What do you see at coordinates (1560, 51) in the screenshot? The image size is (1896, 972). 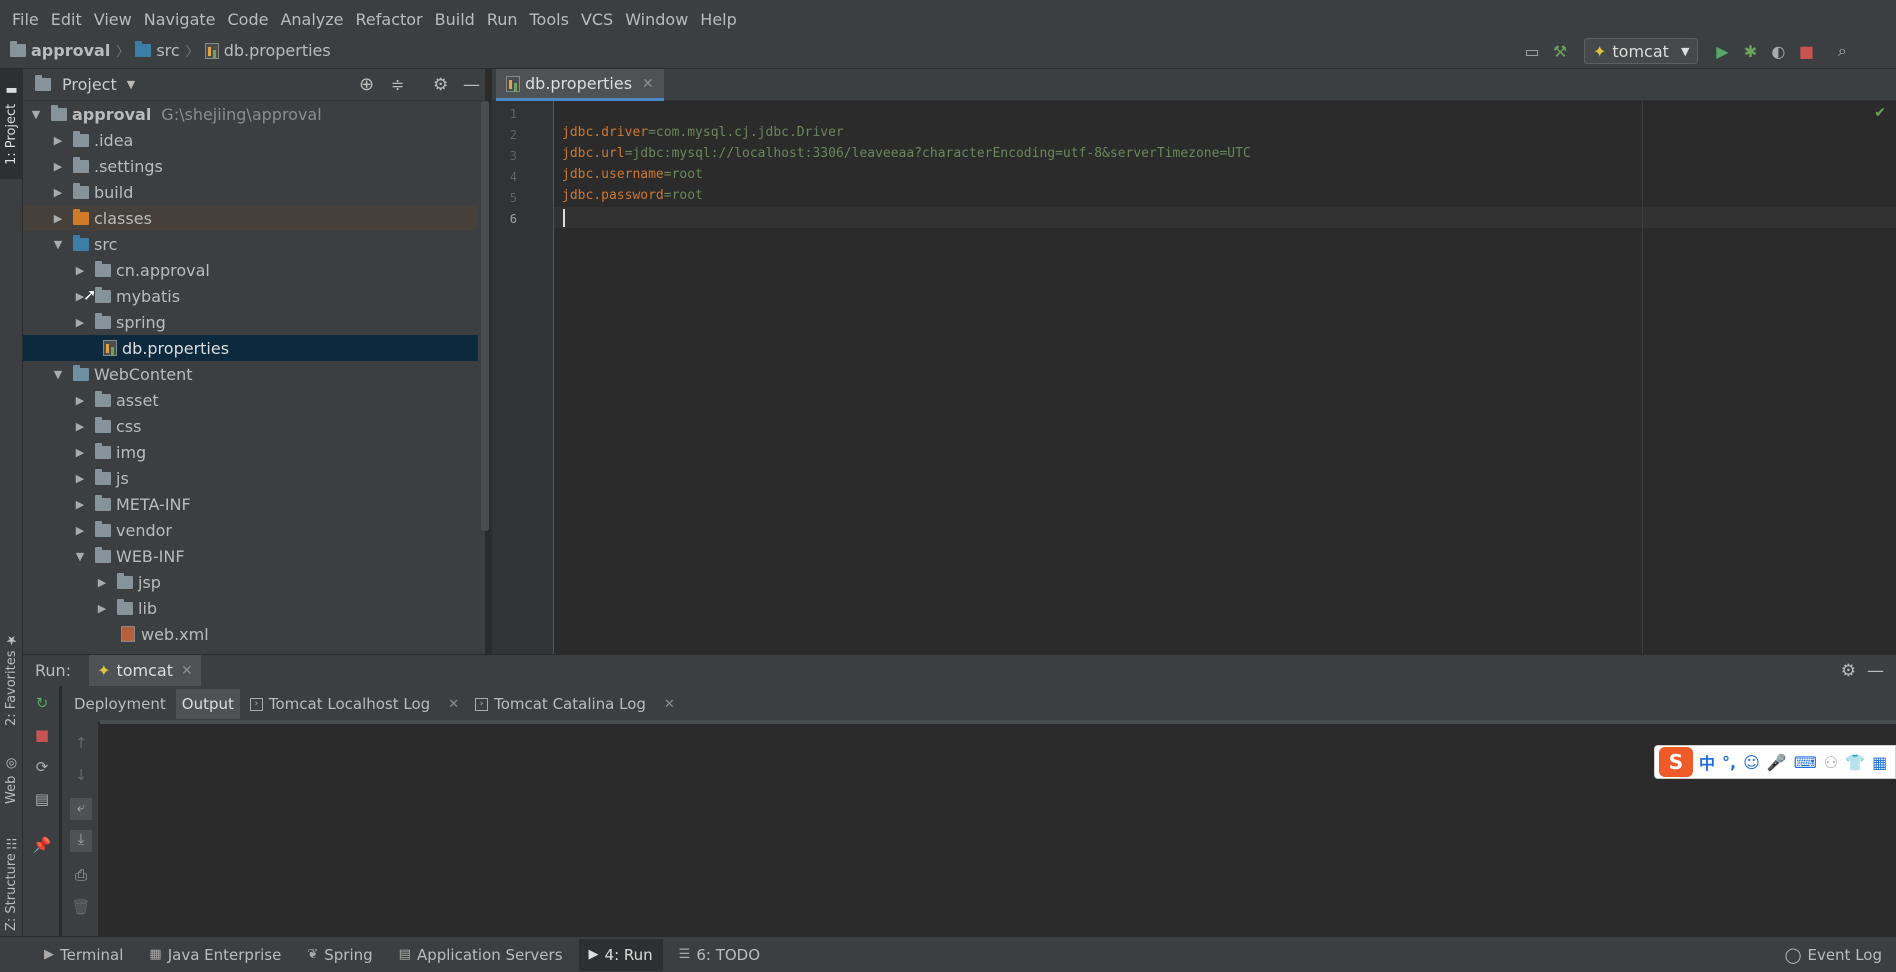 I see `build-hammer-icon: ⚒` at bounding box center [1560, 51].